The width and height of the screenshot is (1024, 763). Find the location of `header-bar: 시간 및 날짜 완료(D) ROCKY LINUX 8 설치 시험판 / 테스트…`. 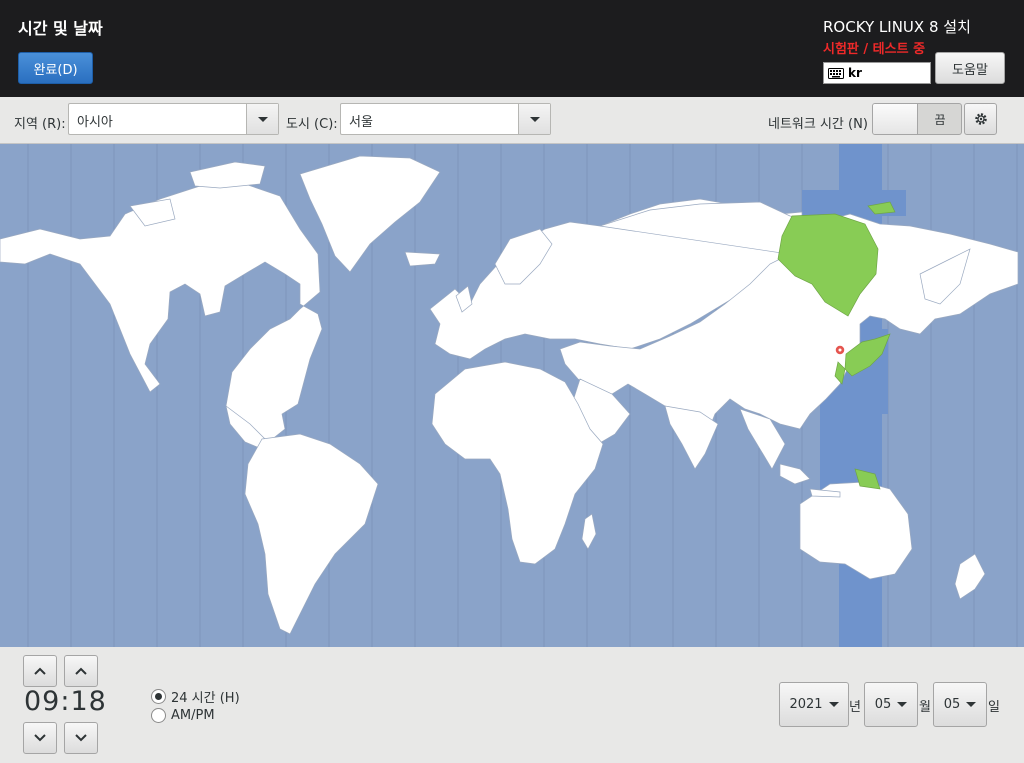

header-bar: 시간 및 날짜 완료(D) ROCKY LINUX 8 설치 시험판 / 테스트… is located at coordinates (512, 48).